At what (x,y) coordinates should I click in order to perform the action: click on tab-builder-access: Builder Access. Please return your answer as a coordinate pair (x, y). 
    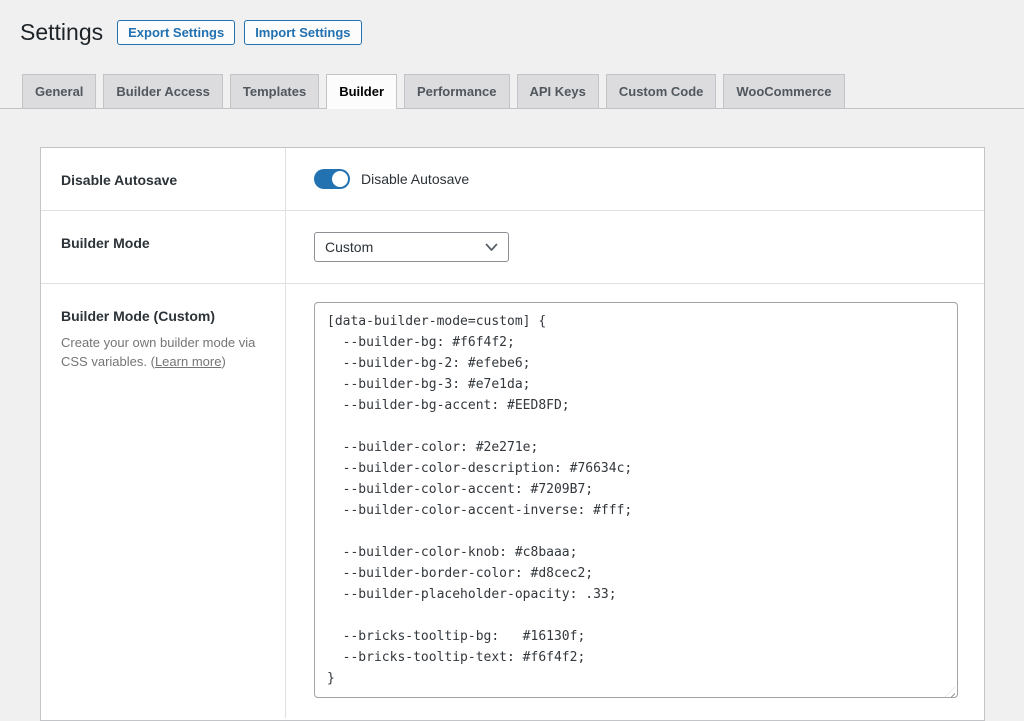
    Looking at the image, I should click on (163, 91).